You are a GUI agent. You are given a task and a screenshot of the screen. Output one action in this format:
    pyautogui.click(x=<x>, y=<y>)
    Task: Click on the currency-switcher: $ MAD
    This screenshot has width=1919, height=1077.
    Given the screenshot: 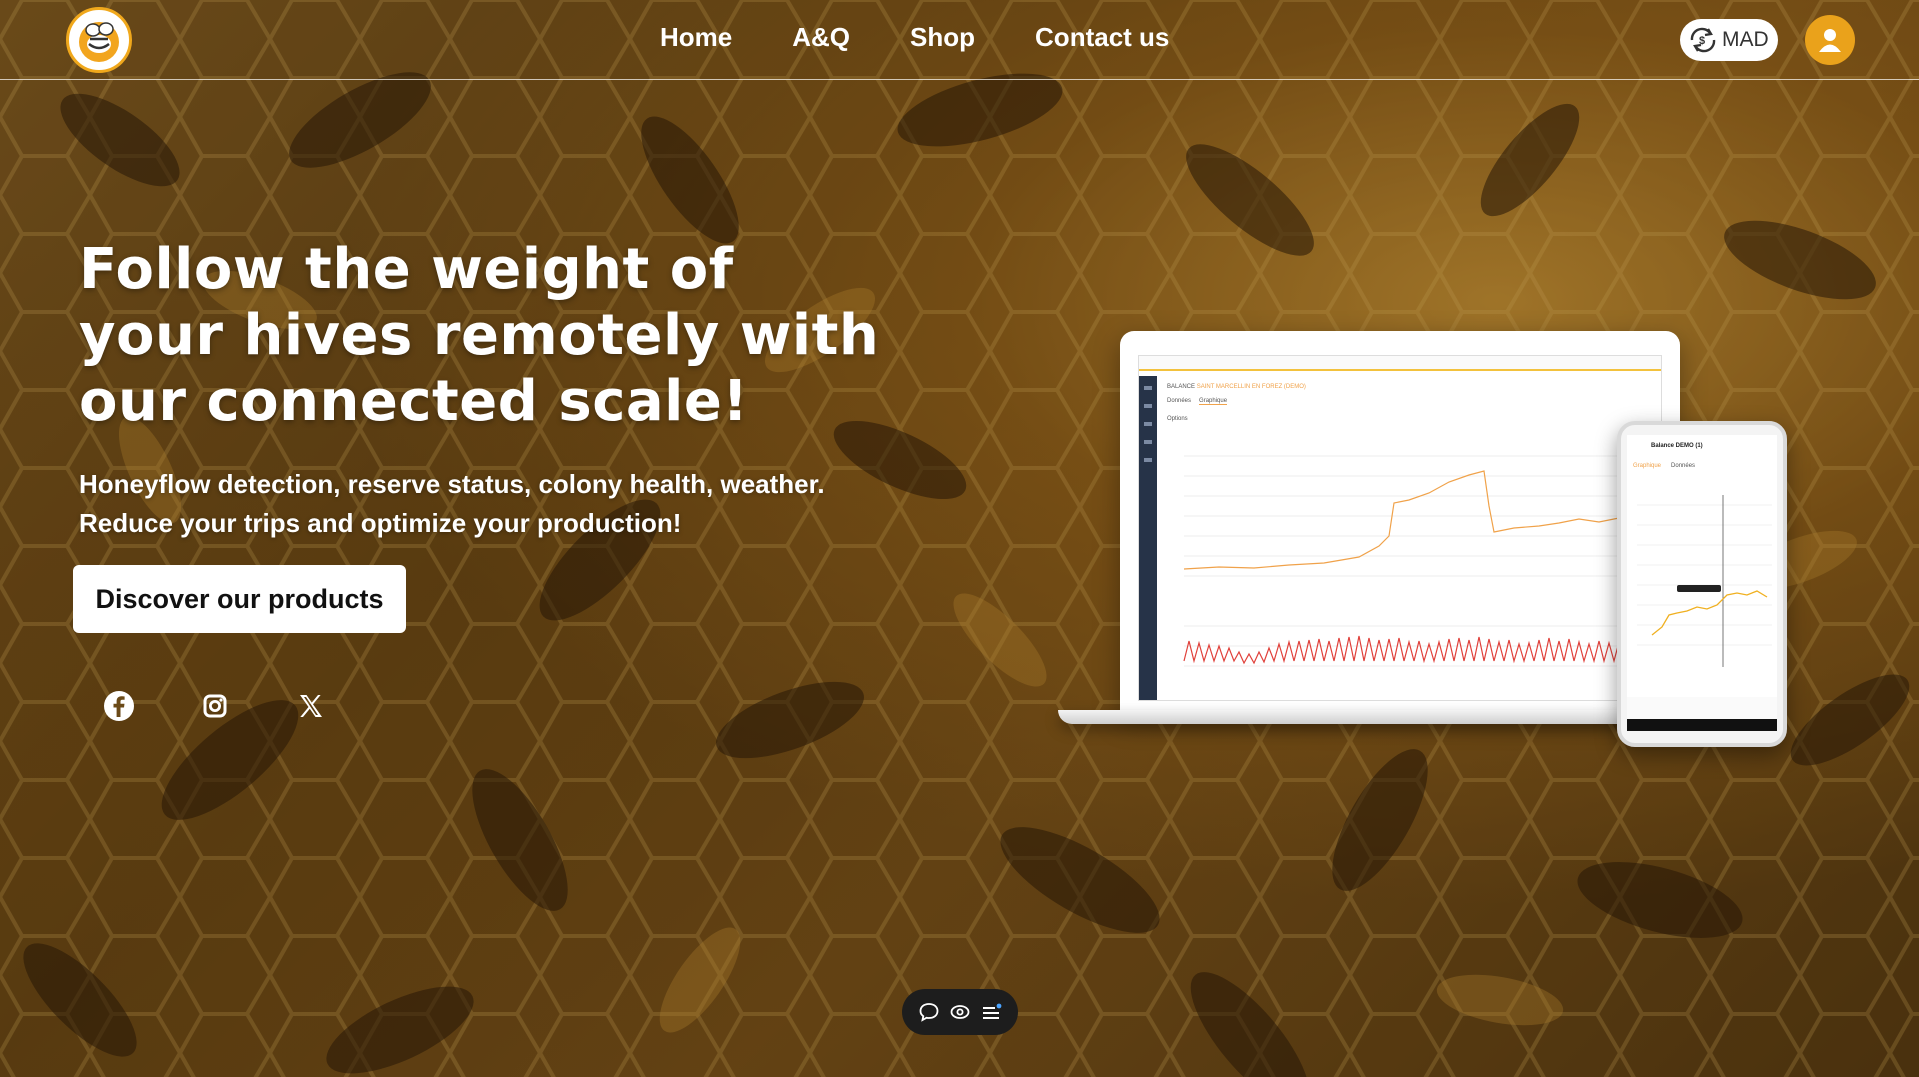 What is the action you would take?
    pyautogui.click(x=1729, y=40)
    